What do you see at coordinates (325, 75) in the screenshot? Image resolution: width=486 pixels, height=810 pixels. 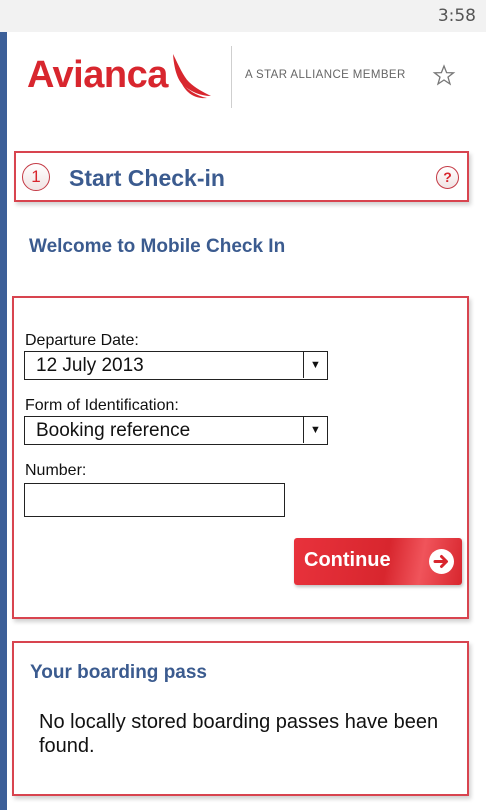 I see `star-alliance-text: A STAR ALLIANCE MEMBER` at bounding box center [325, 75].